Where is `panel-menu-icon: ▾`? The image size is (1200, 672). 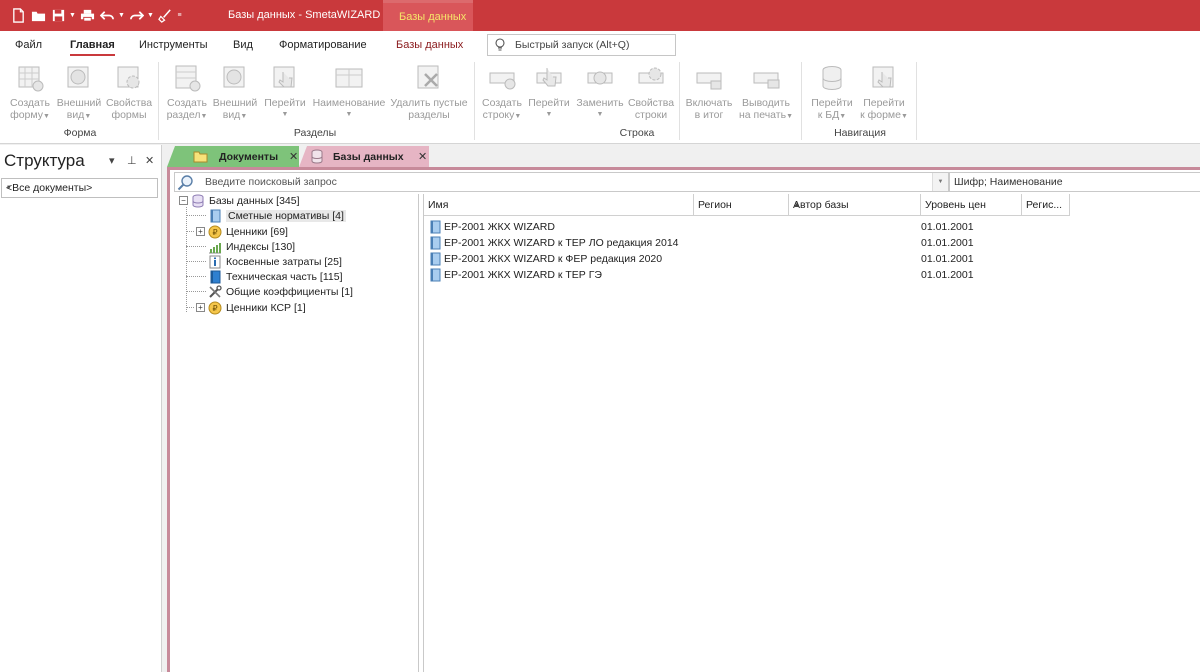 panel-menu-icon: ▾ is located at coordinates (112, 160).